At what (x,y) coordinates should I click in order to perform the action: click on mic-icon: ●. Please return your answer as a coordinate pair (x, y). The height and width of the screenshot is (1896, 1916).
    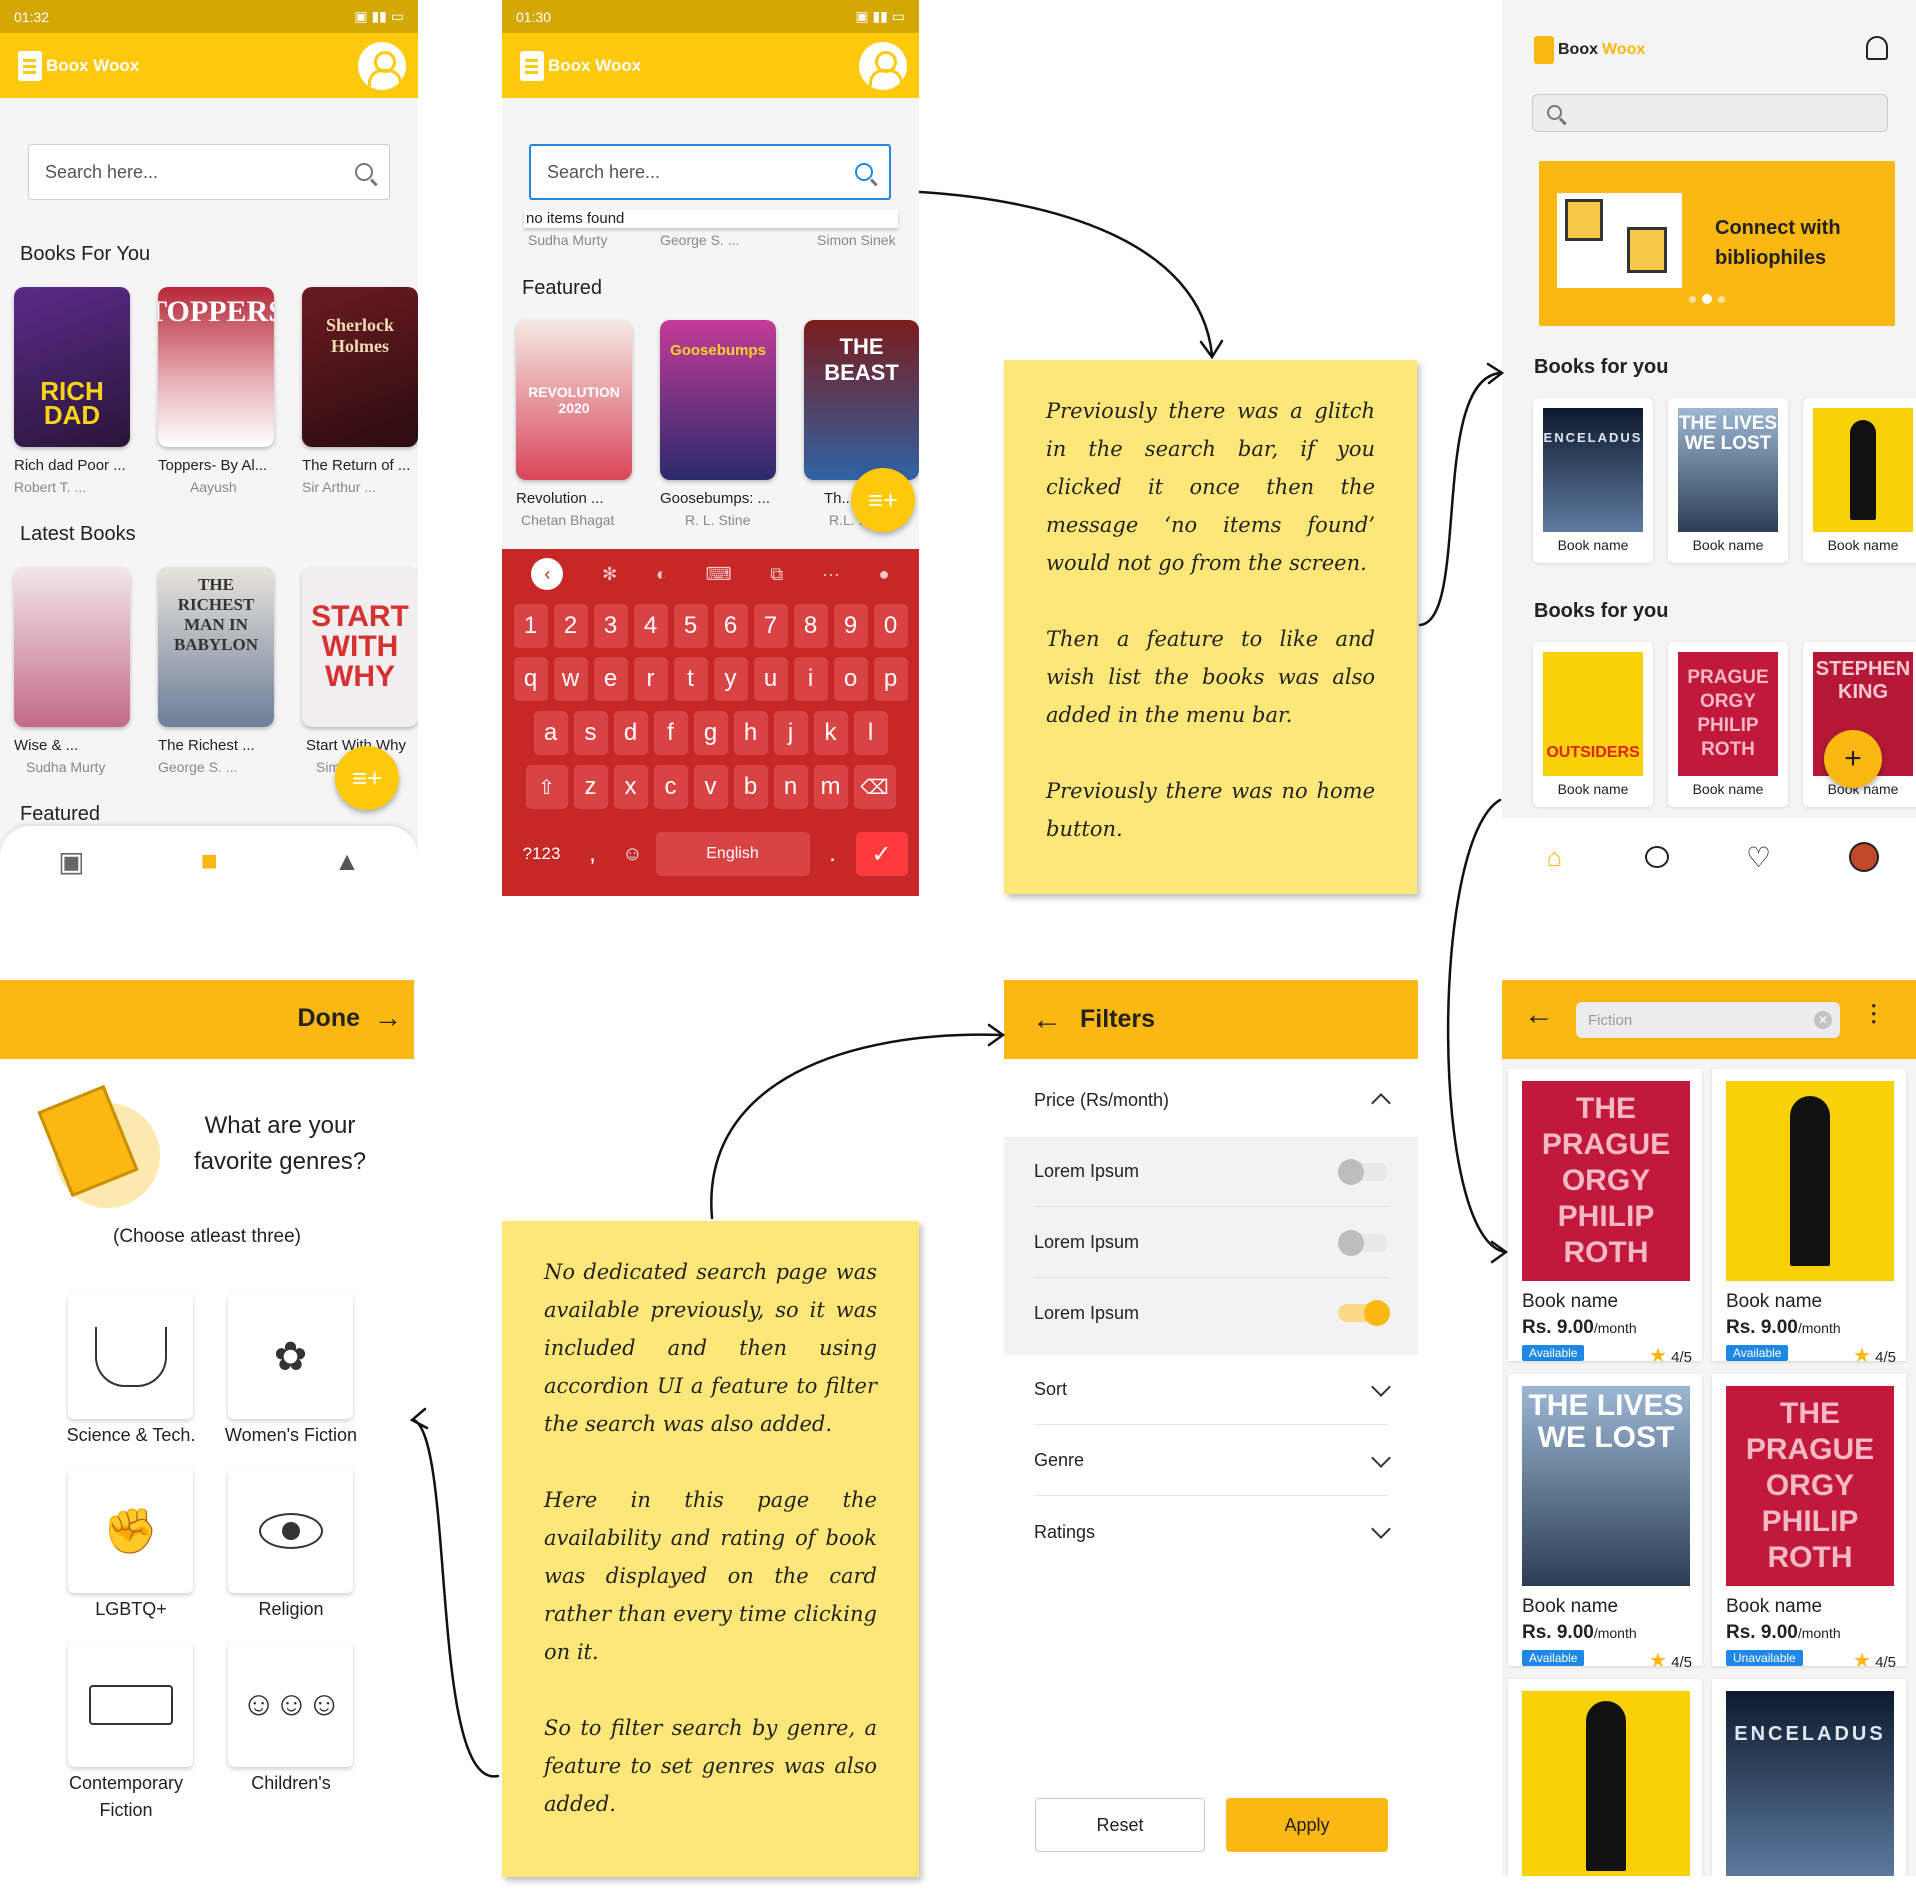
    Looking at the image, I should click on (884, 574).